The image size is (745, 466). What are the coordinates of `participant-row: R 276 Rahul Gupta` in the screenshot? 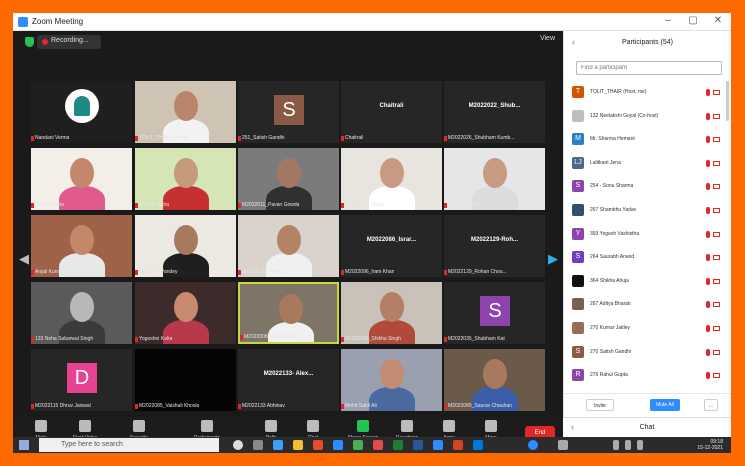 It's located at (647, 376).